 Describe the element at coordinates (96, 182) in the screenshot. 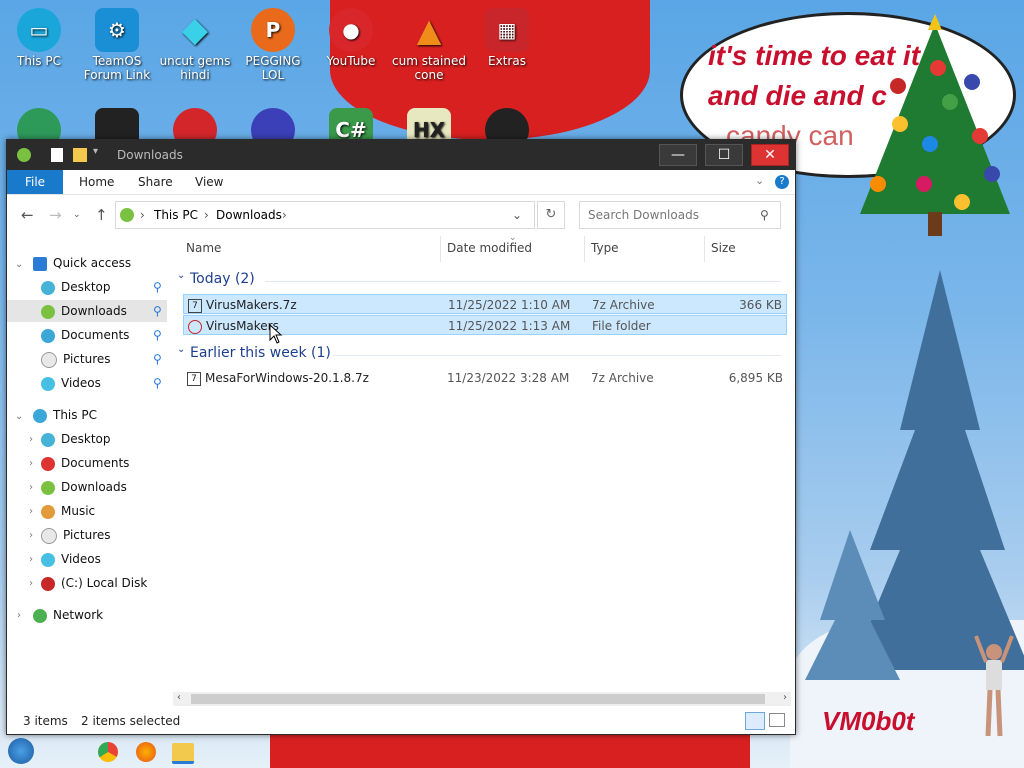

I see `tab-home: Home` at that location.